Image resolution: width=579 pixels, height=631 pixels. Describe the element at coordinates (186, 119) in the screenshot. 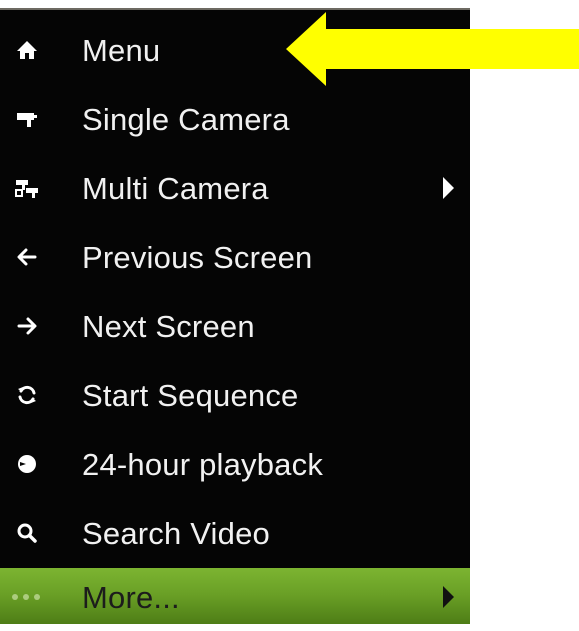

I see `menu-item-label: Single Camera` at that location.